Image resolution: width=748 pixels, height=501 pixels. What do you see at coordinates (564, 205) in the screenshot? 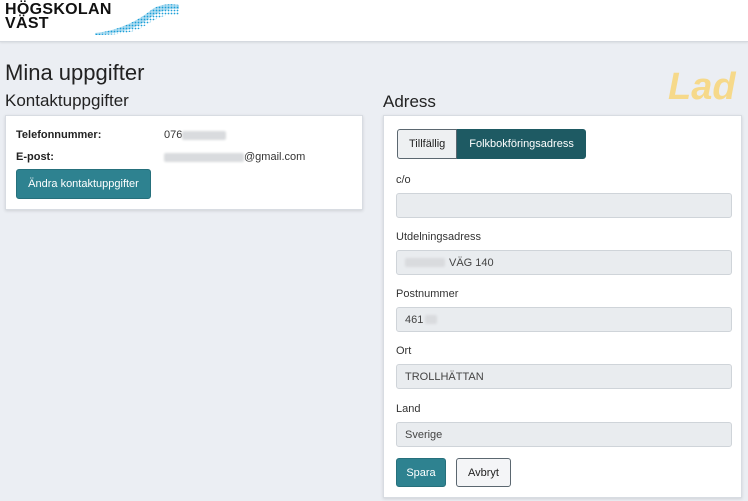
I see `co-input` at bounding box center [564, 205].